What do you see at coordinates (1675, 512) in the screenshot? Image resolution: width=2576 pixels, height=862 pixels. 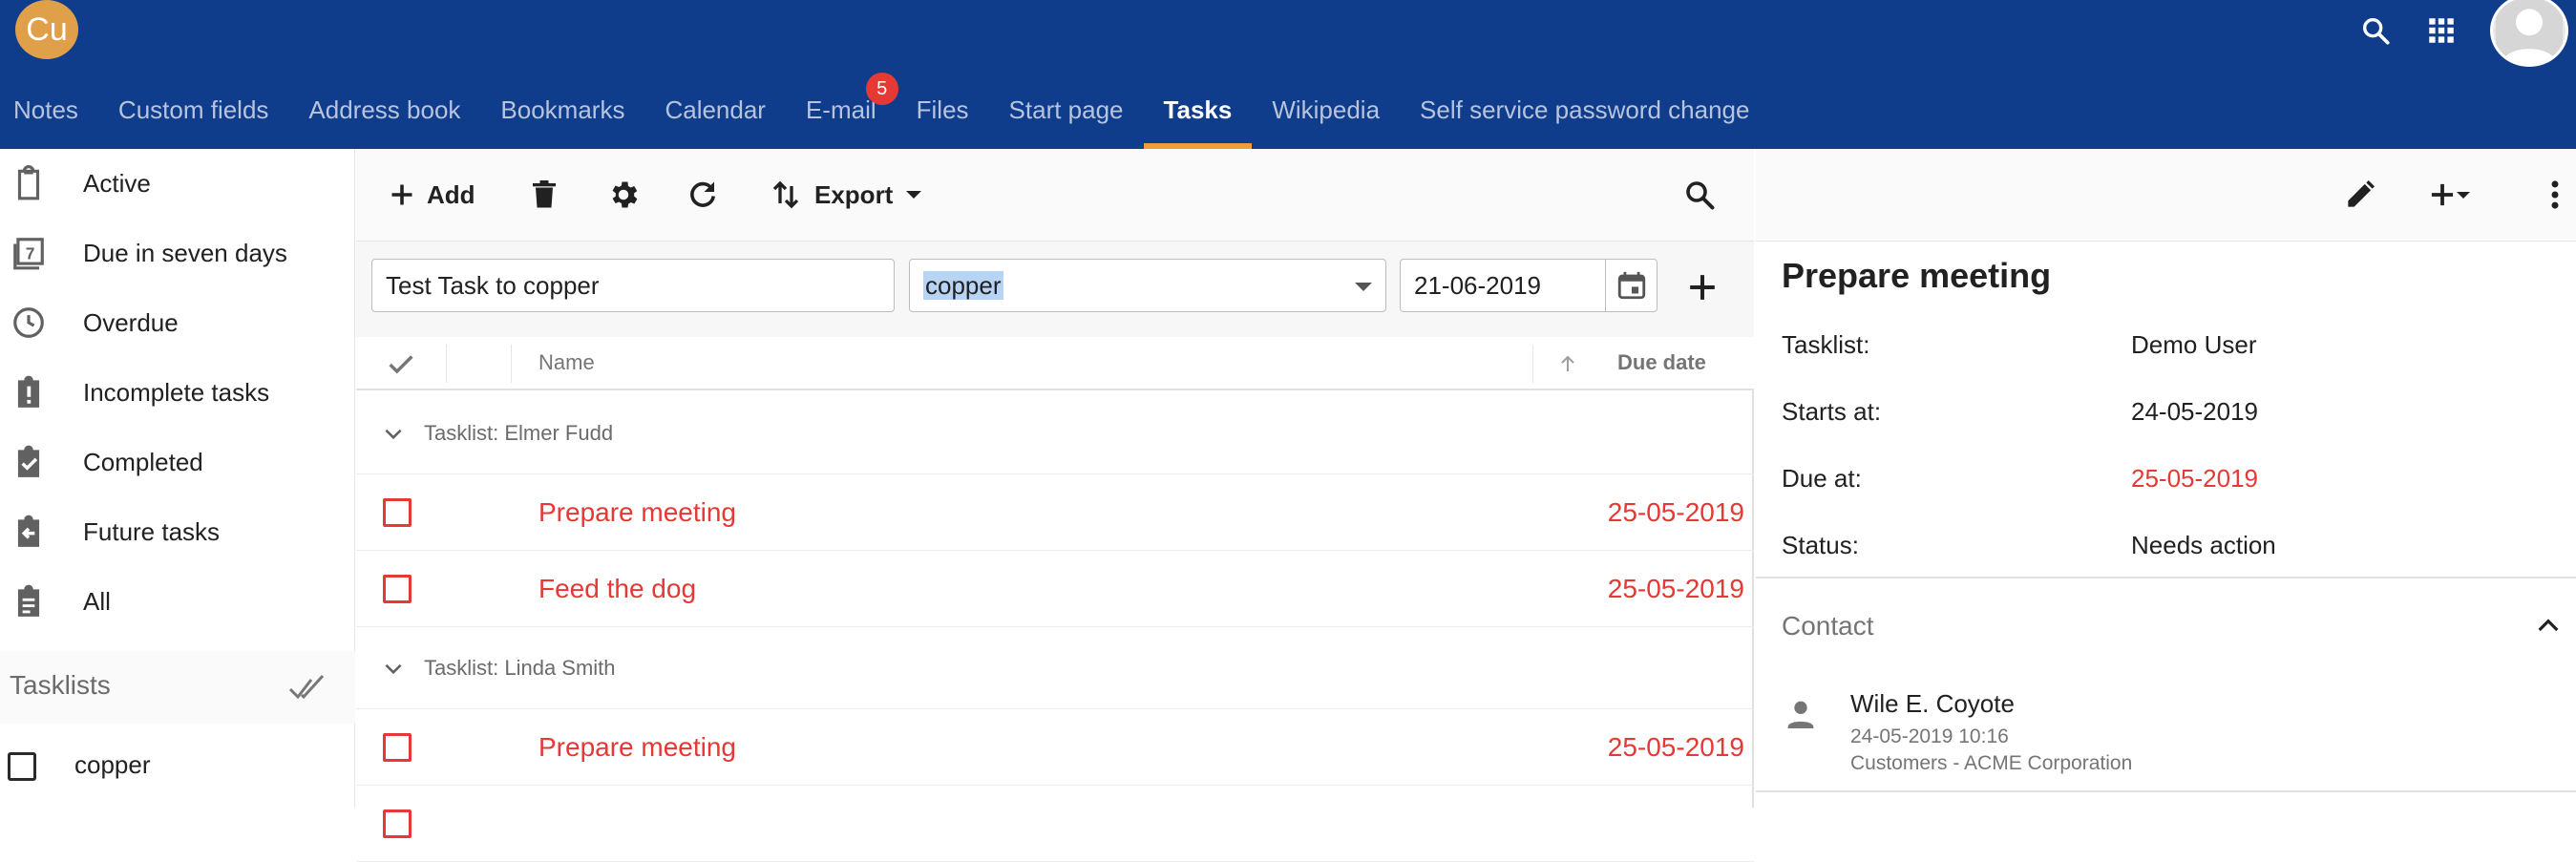 I see `task-due-date: 25-05-2019` at bounding box center [1675, 512].